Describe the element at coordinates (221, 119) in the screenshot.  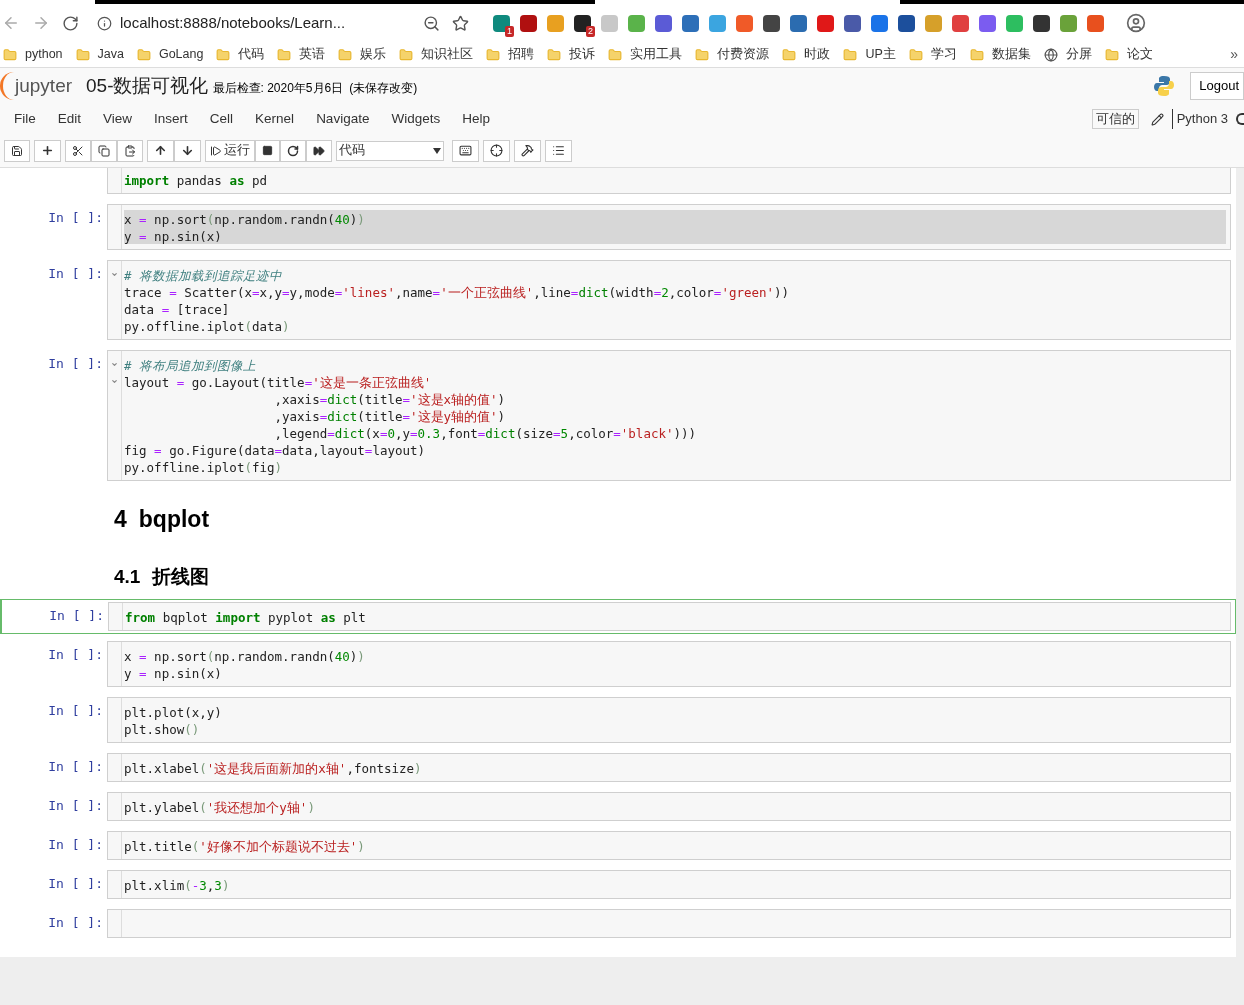
I see `menu-item: Cell` at that location.